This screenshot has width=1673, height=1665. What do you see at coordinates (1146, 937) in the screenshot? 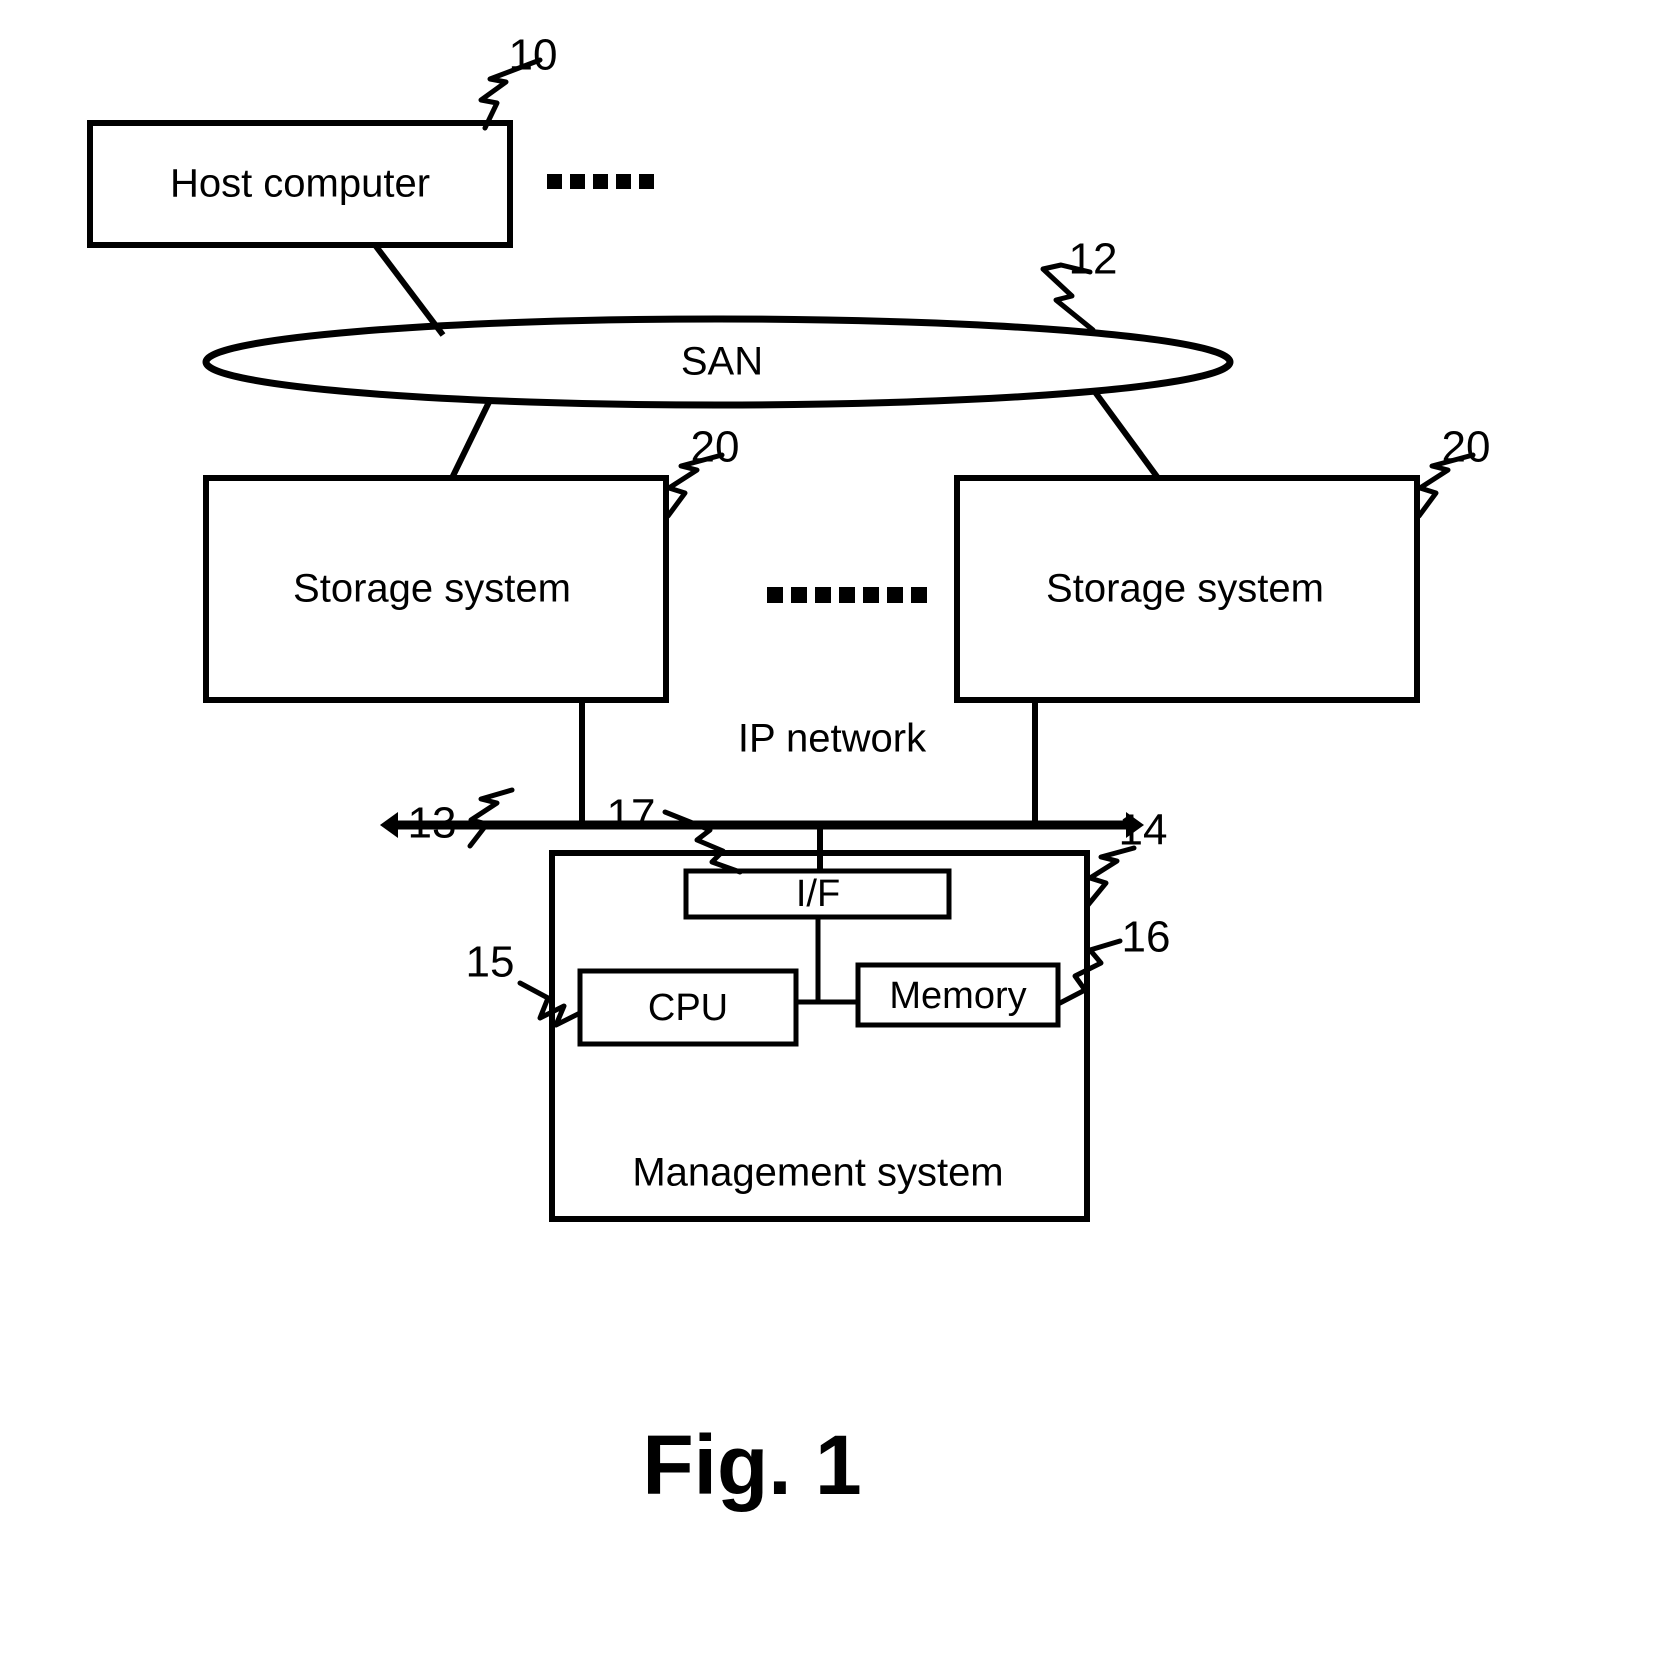
I see `ref-16-label: 16` at bounding box center [1146, 937].